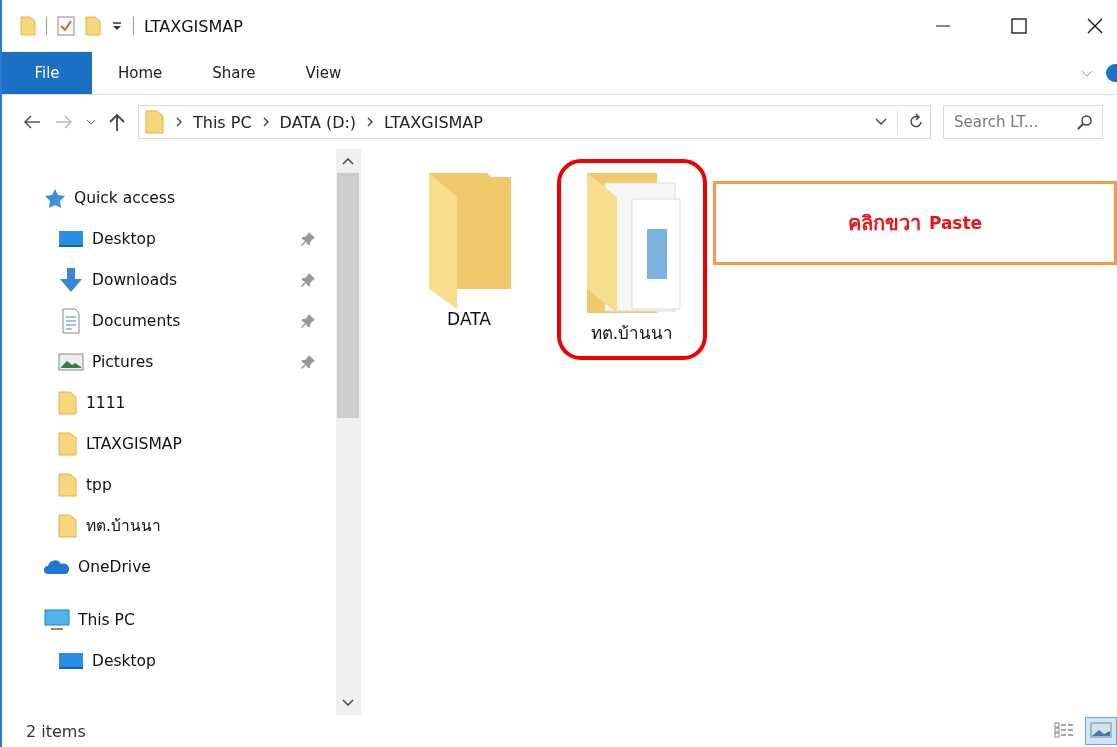 This screenshot has height=747, width=1117. I want to click on sidebar-item: OneDrive, so click(169, 566).